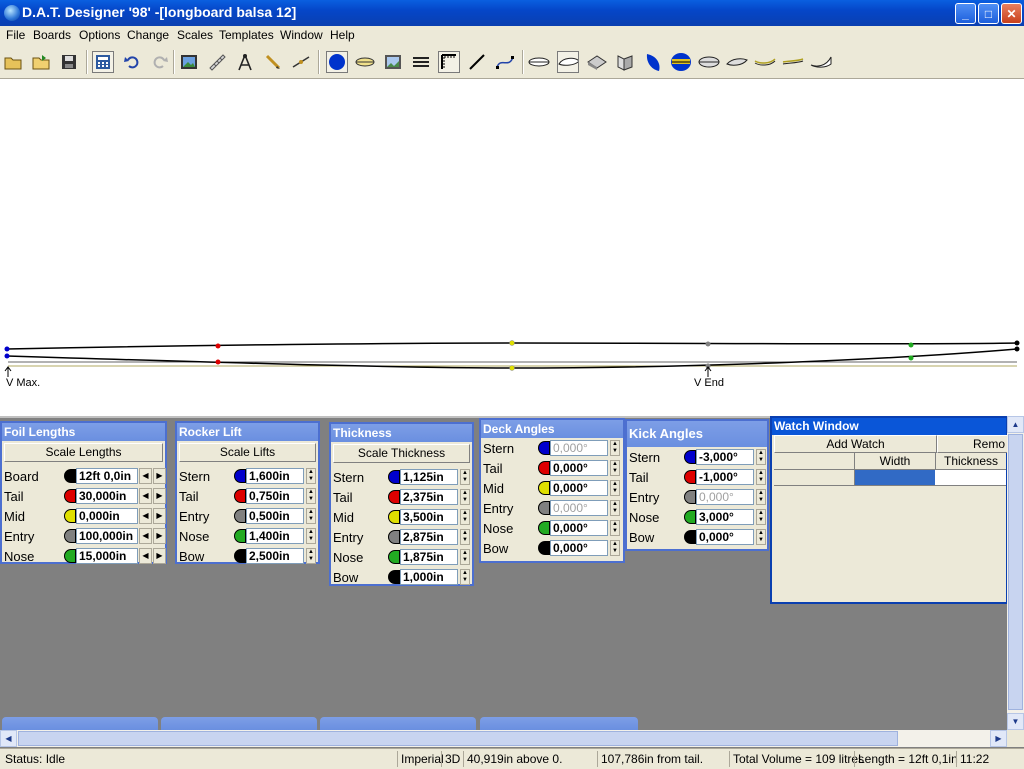 This screenshot has height=769, width=1024. I want to click on horizontal-scroll-thumb, so click(458, 738).